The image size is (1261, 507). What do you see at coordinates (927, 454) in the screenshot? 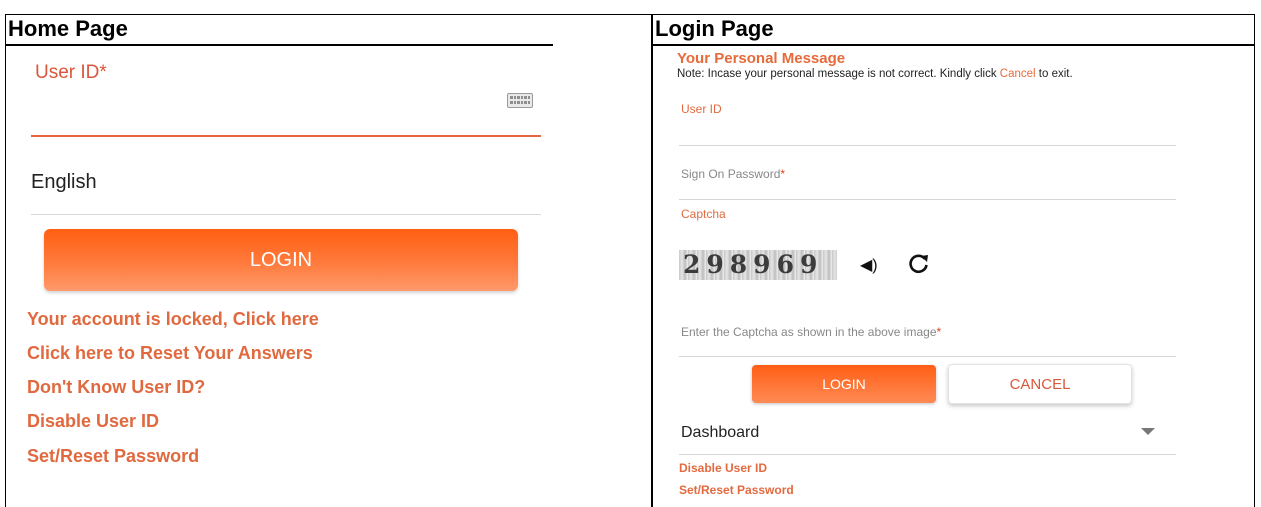
I see `dashboard-select-underline` at bounding box center [927, 454].